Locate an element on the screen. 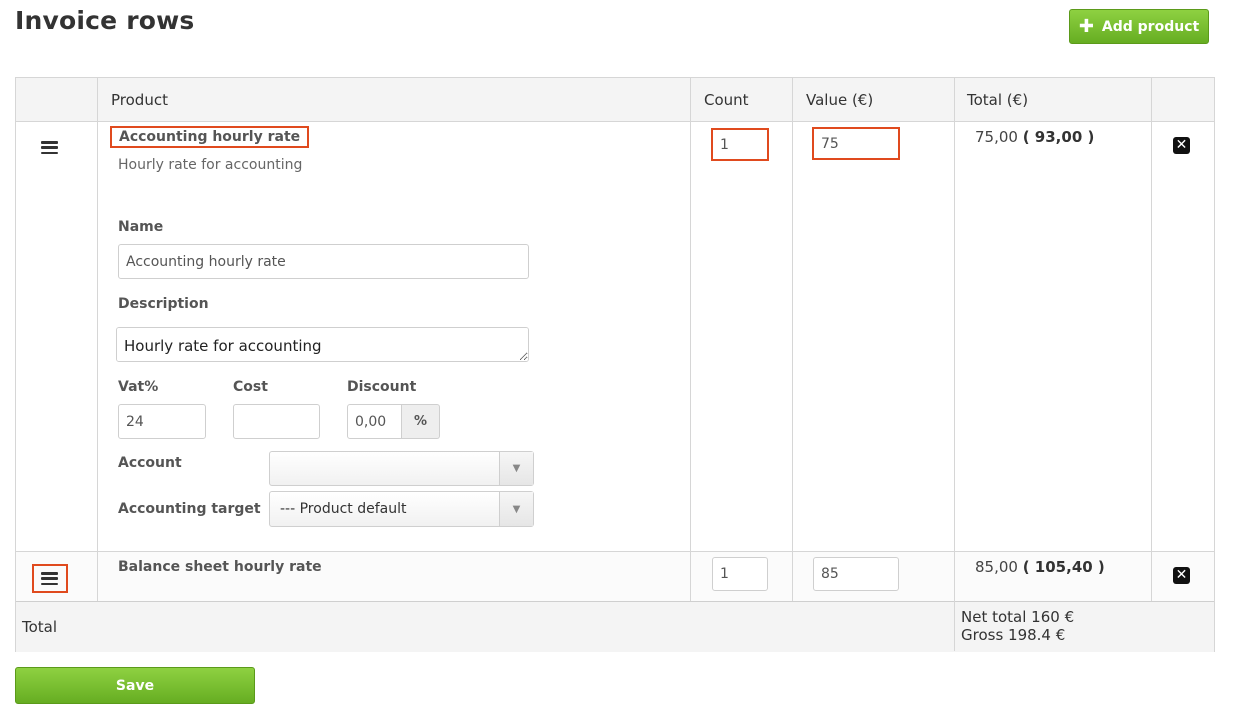 The width and height of the screenshot is (1242, 715). accounting-target-value: --- Product default is located at coordinates (343, 509).